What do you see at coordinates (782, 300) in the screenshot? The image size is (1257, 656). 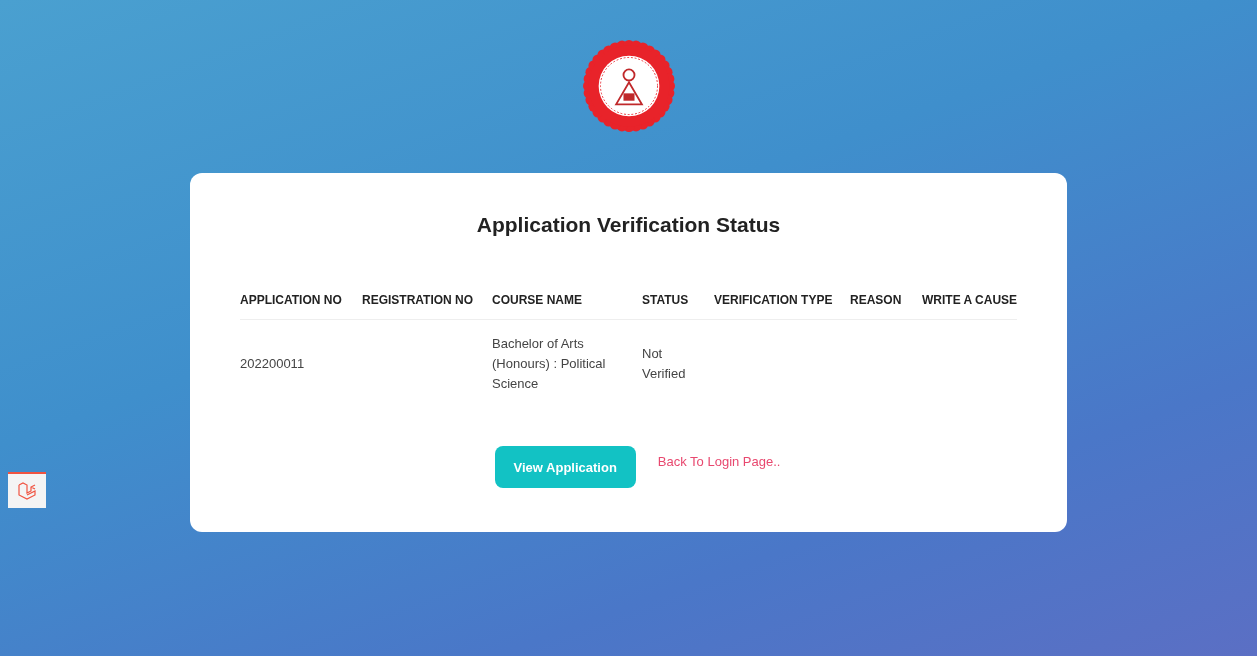 I see `column-header: VERIFICATION TYPE` at bounding box center [782, 300].